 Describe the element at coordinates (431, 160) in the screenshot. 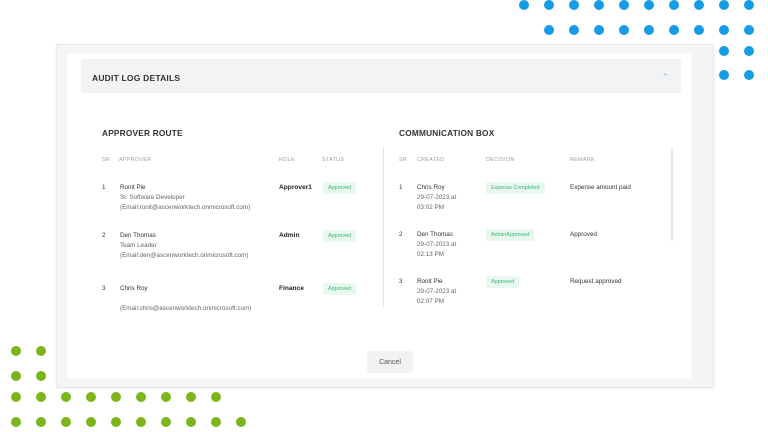

I see `col-created: CREATED` at that location.